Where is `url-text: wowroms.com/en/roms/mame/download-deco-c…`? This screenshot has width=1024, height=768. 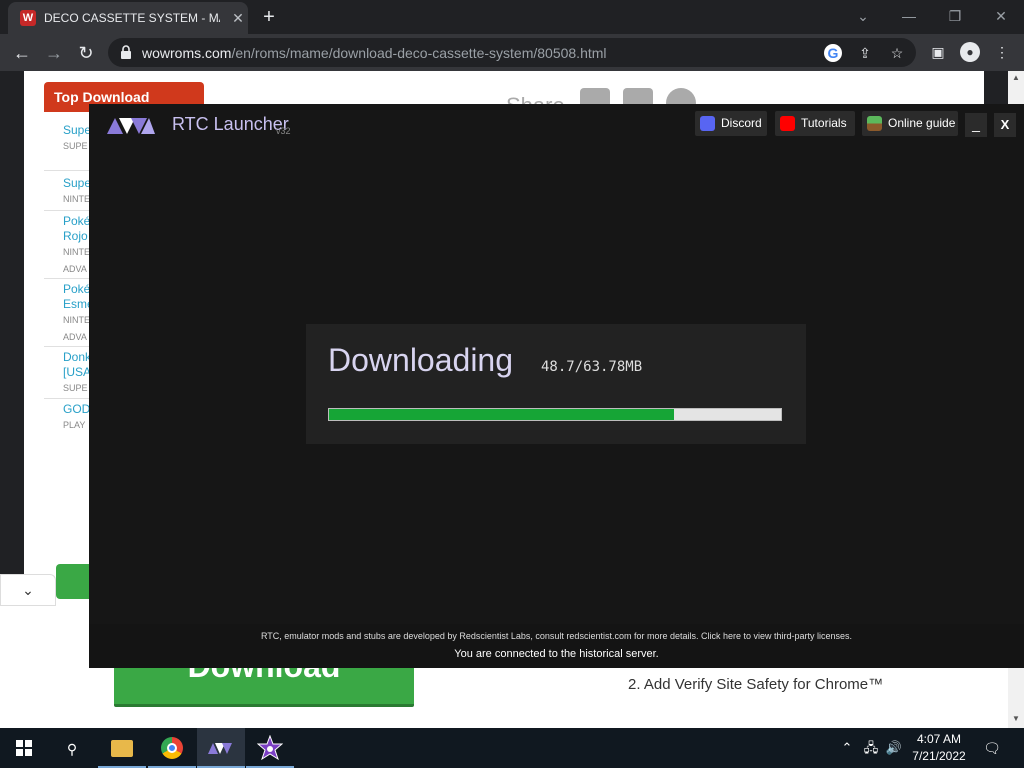
url-text: wowroms.com/en/roms/mame/download-deco-c… is located at coordinates (374, 53).